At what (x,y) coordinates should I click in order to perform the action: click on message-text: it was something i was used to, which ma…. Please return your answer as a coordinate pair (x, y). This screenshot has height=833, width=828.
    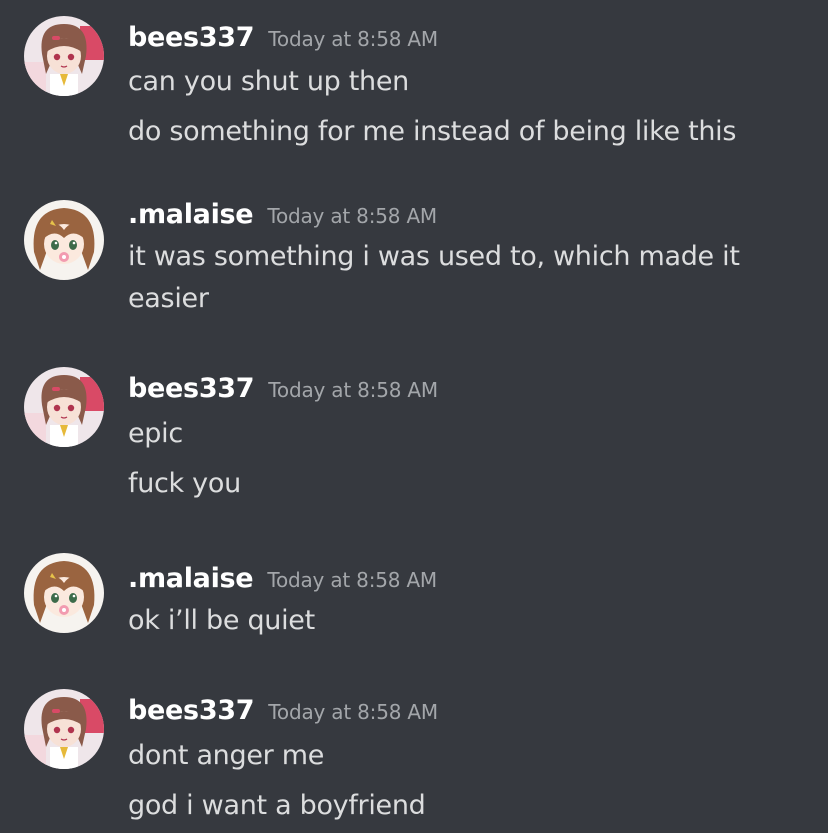
    Looking at the image, I should click on (434, 256).